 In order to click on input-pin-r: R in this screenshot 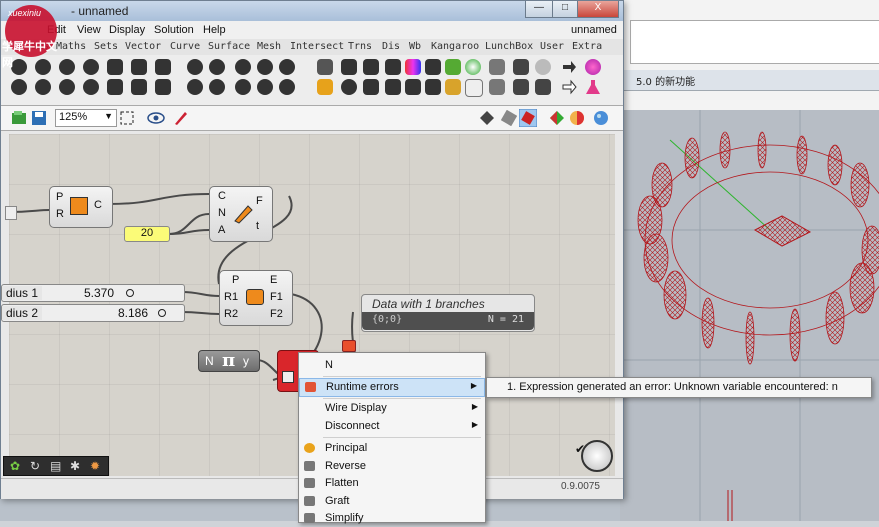, I will do `click(60, 214)`.